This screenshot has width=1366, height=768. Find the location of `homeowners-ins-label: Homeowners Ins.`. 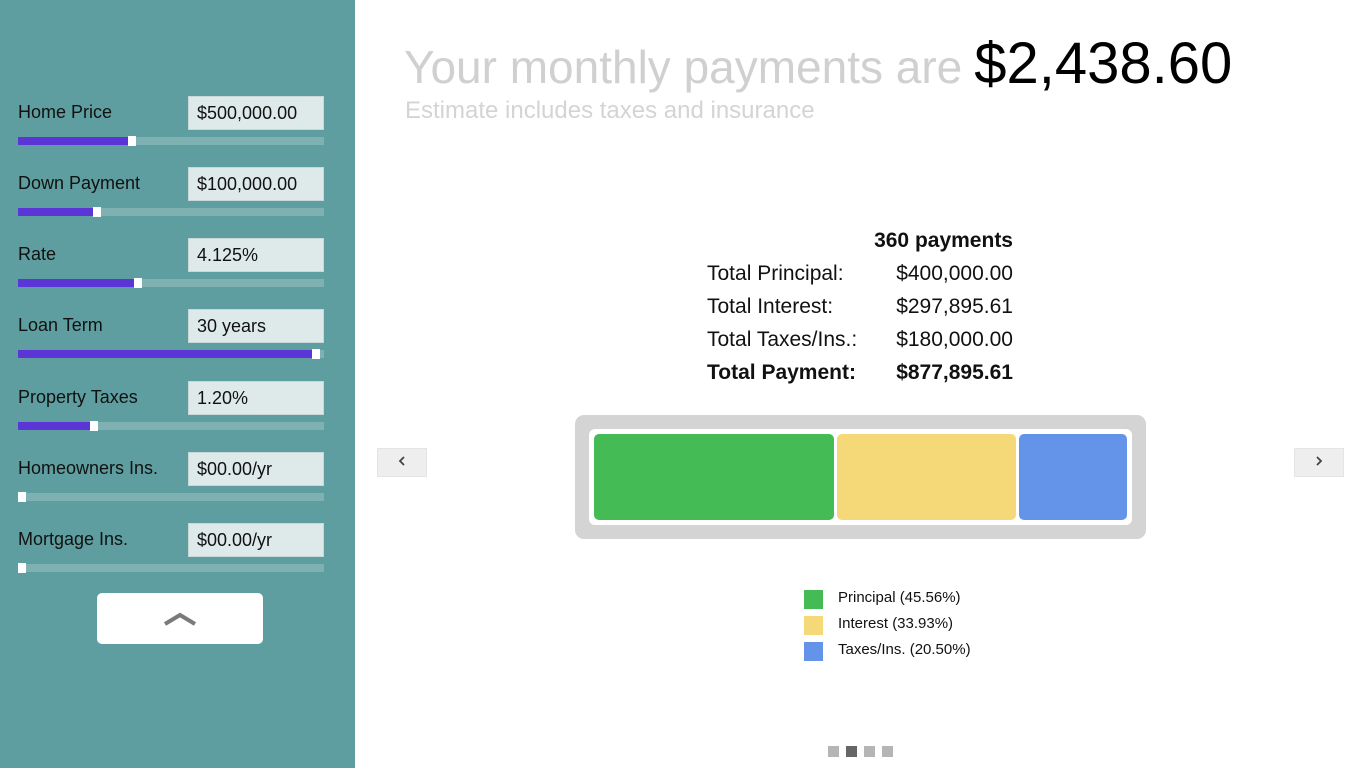

homeowners-ins-label: Homeowners Ins. is located at coordinates (88, 468).